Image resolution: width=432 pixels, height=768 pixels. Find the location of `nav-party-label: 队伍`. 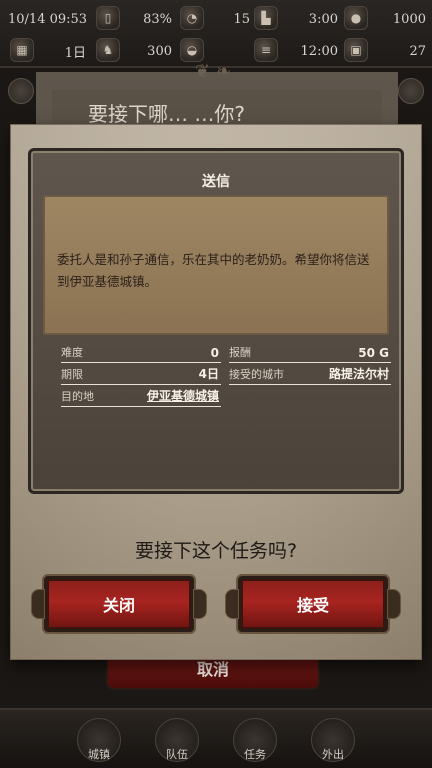

nav-party-label: 队伍 is located at coordinates (177, 754).